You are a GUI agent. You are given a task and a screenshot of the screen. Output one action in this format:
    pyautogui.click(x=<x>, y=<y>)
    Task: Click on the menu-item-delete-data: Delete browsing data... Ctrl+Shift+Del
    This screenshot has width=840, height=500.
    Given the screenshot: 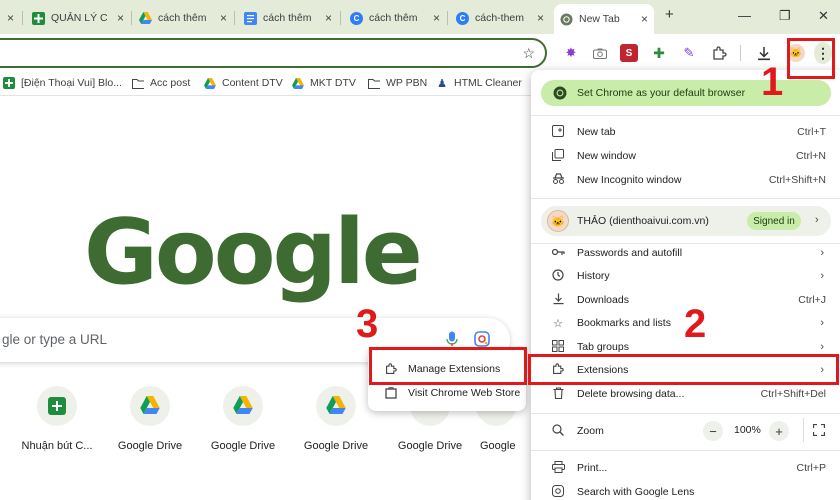 What is the action you would take?
    pyautogui.click(x=685, y=394)
    